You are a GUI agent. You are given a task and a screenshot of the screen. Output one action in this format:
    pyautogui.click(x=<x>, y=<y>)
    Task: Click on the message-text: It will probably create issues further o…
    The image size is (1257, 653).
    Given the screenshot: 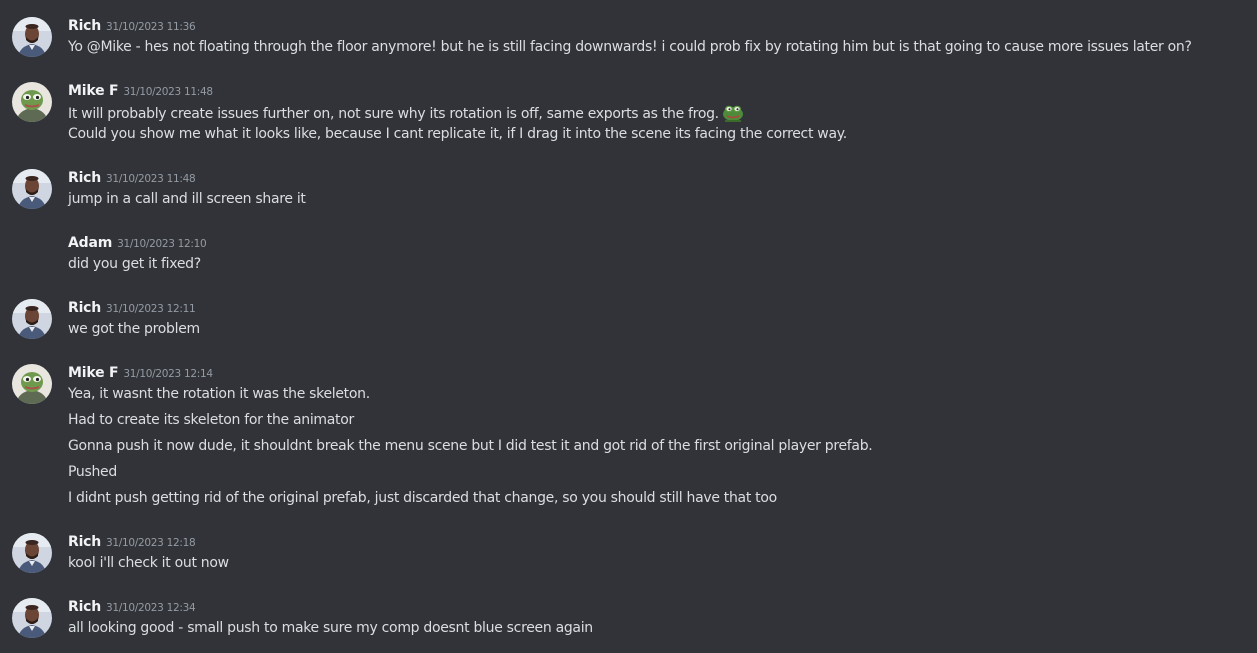 What is the action you would take?
    pyautogui.click(x=406, y=113)
    